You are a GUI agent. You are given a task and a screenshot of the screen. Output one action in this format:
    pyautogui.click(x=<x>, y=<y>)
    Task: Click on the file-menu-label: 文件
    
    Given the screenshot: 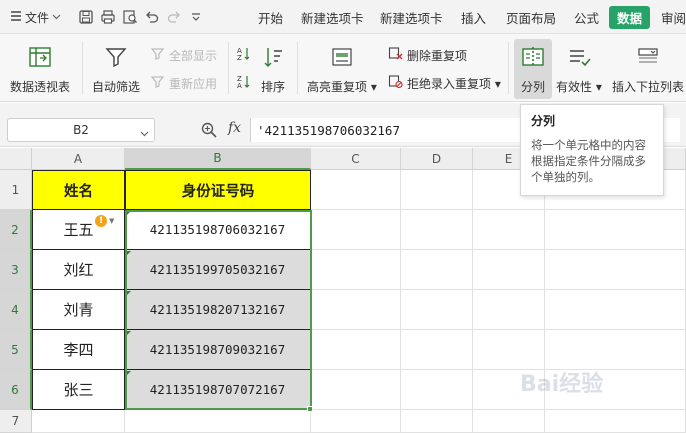 What is the action you would take?
    pyautogui.click(x=37, y=17)
    